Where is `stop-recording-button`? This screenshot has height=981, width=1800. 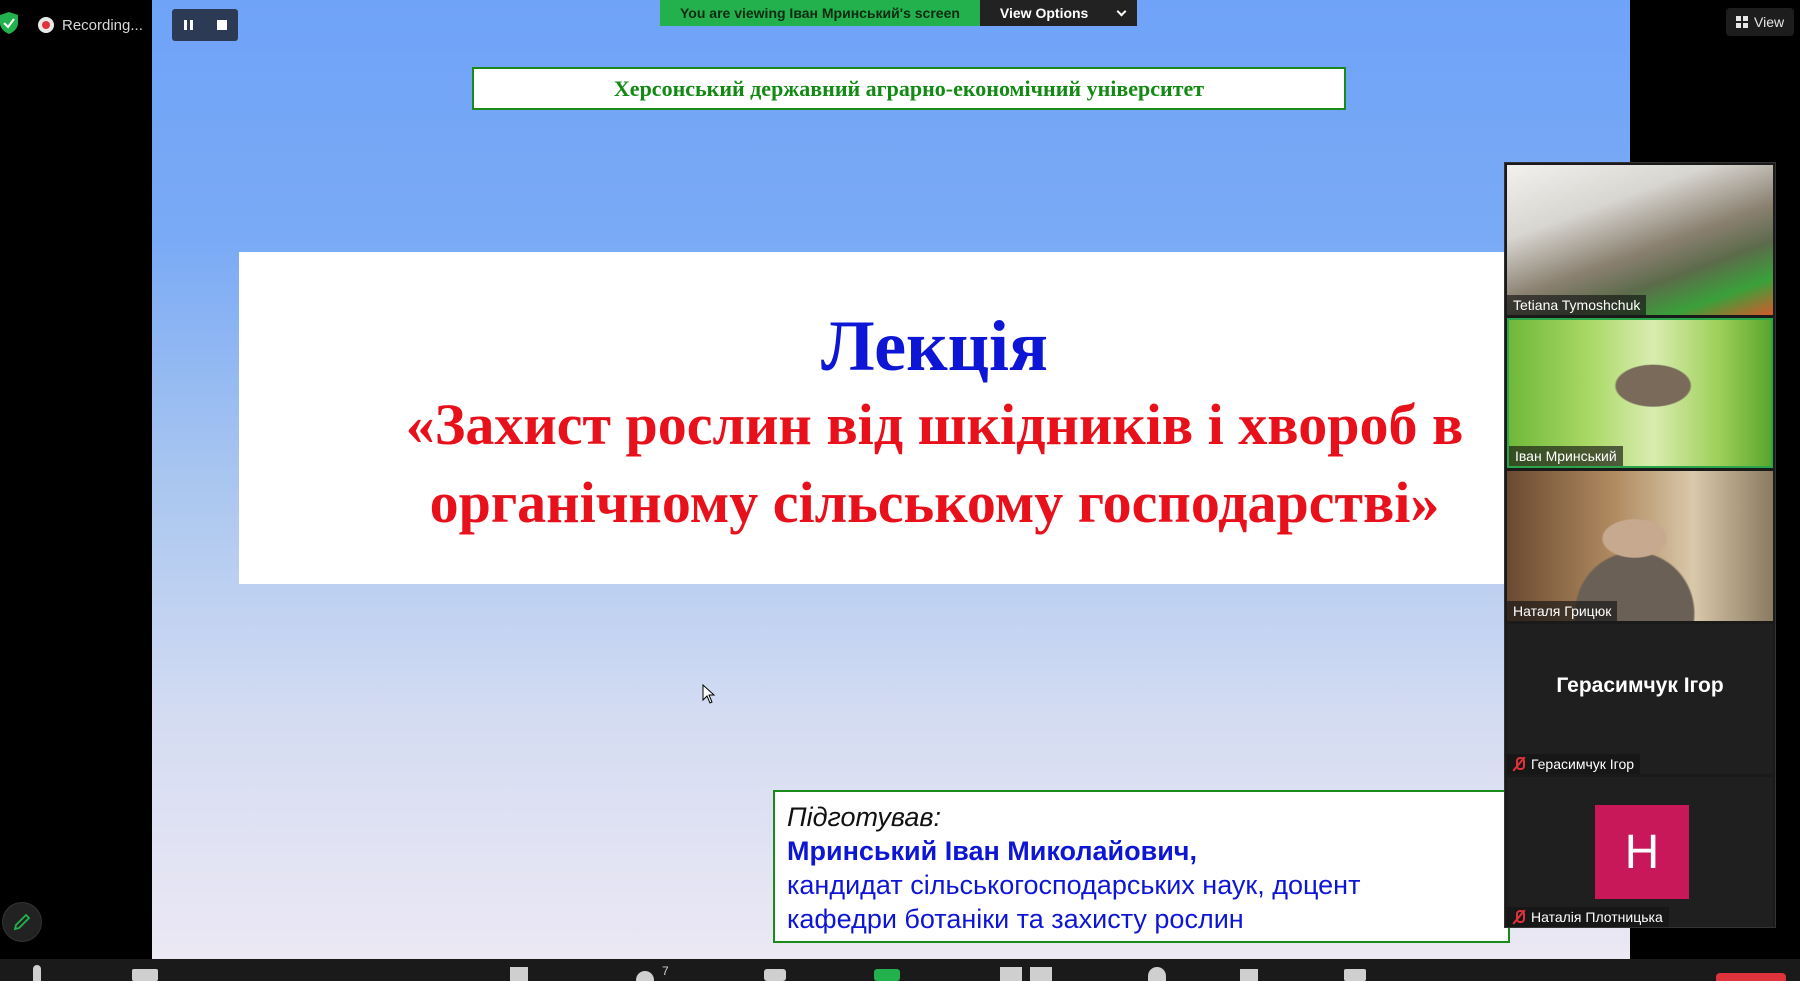 stop-recording-button is located at coordinates (222, 25).